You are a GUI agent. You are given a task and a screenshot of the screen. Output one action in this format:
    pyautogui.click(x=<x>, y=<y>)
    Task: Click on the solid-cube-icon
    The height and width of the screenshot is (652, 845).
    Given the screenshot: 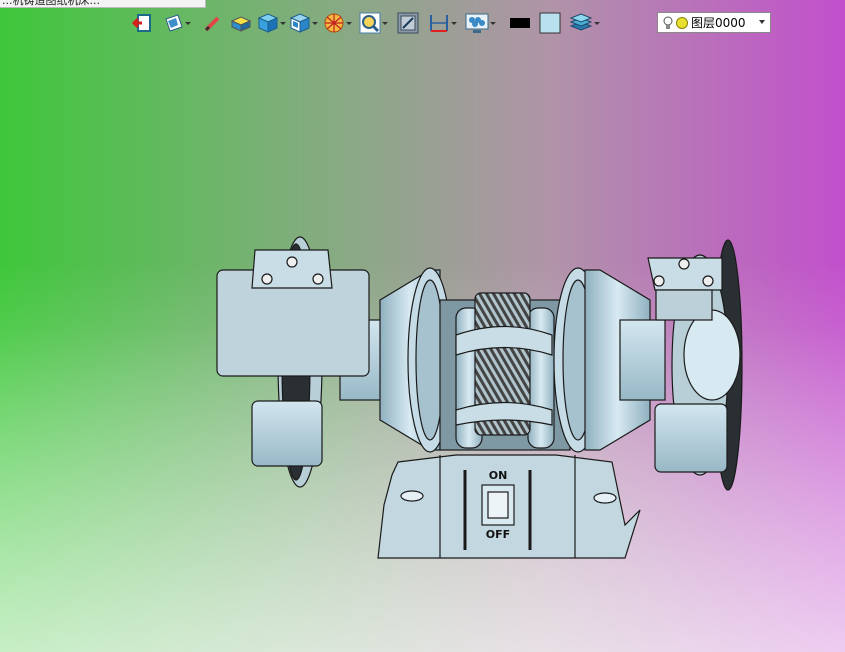 What is the action you would take?
    pyautogui.click(x=268, y=23)
    